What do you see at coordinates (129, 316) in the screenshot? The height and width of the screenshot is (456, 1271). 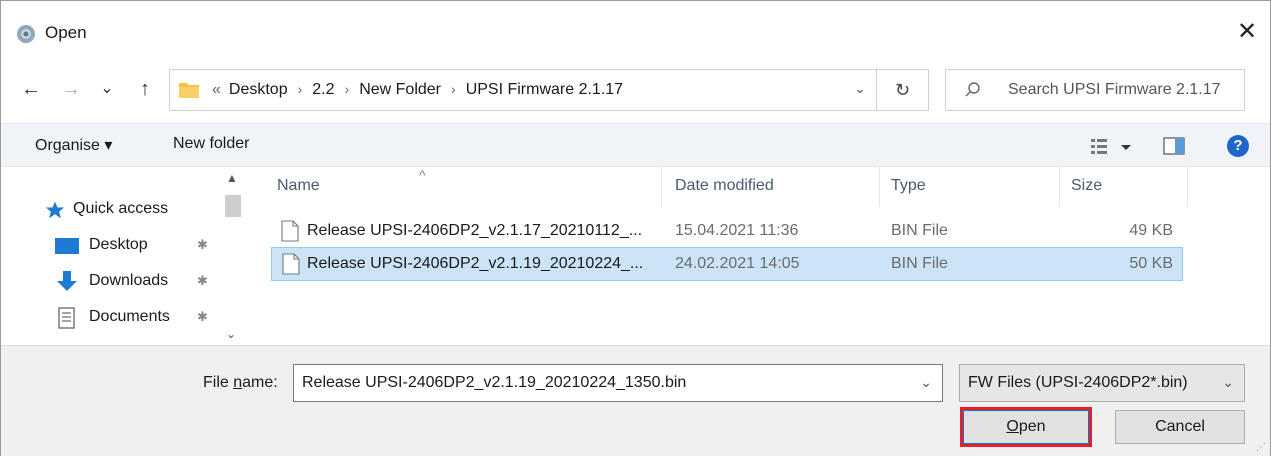 I see `sidebar-item-label: Documents` at bounding box center [129, 316].